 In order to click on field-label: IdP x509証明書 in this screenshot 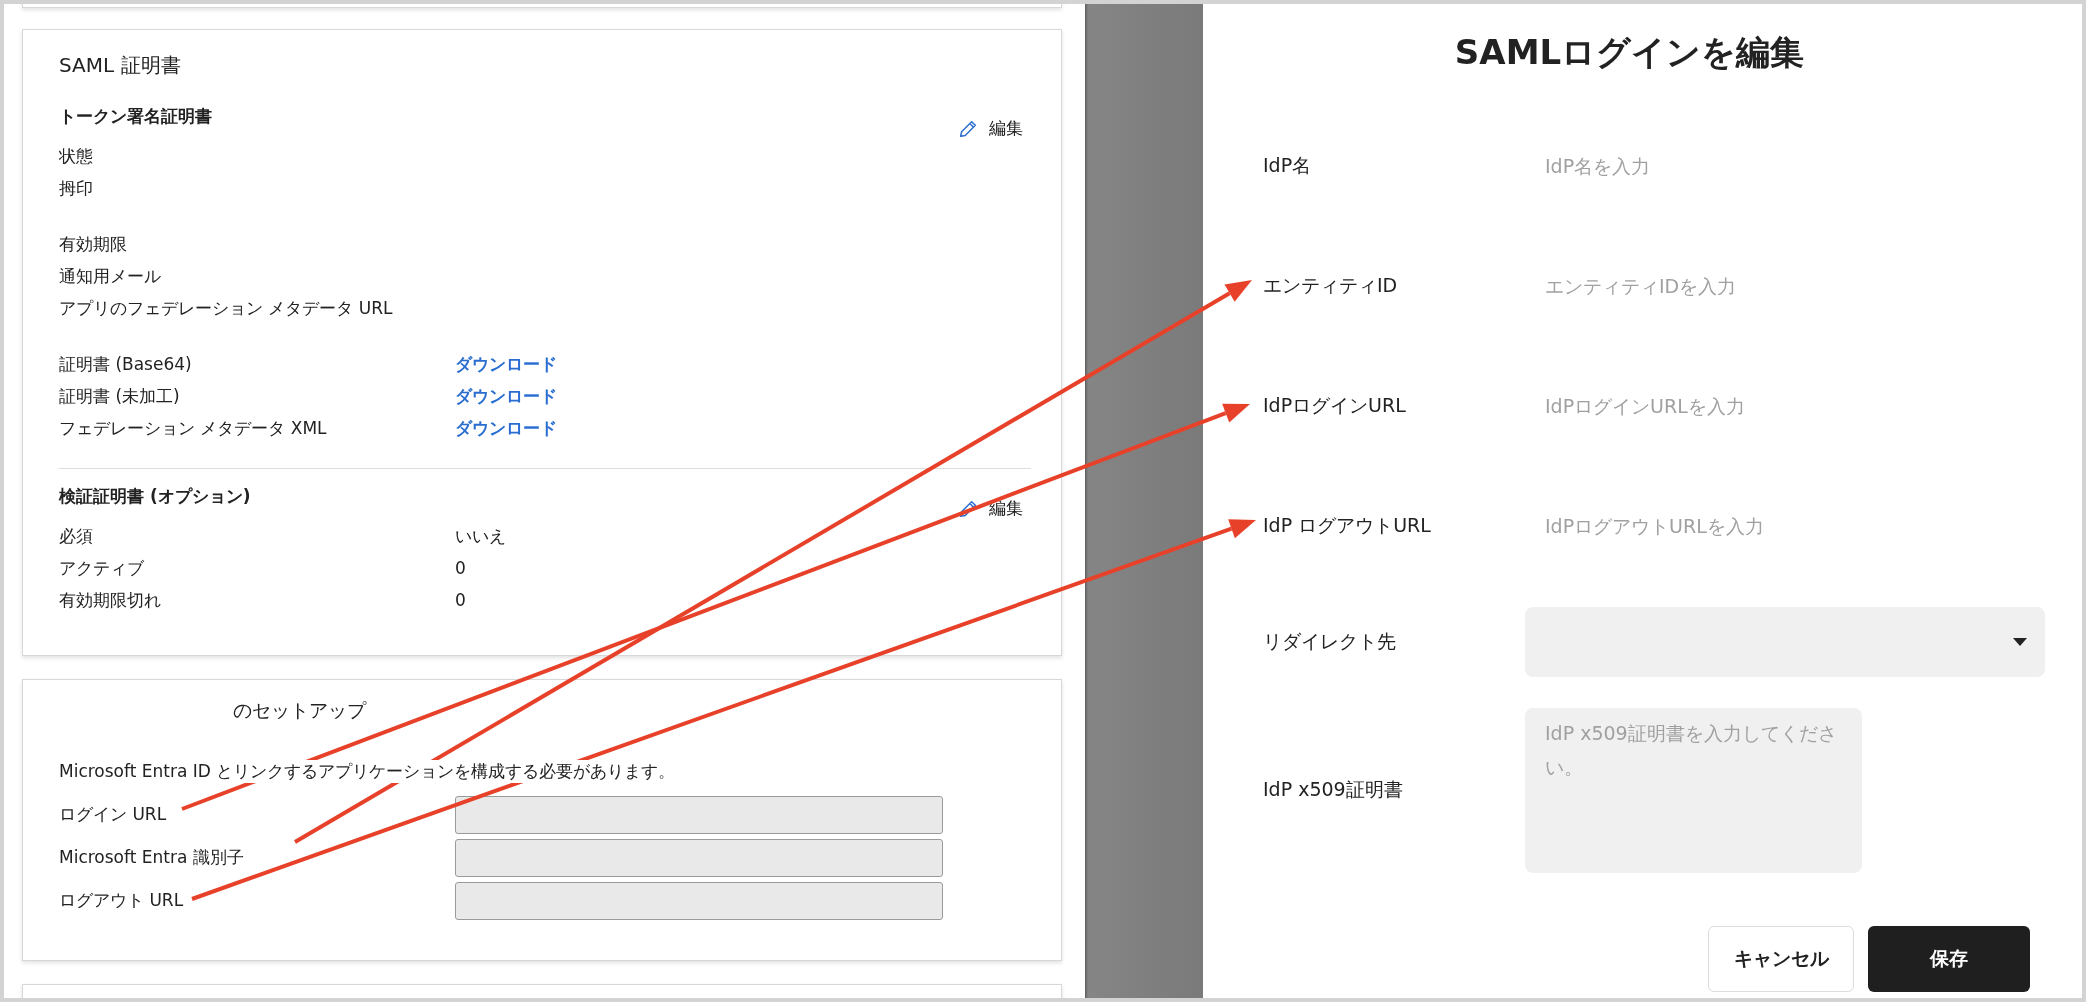, I will do `click(1333, 789)`.